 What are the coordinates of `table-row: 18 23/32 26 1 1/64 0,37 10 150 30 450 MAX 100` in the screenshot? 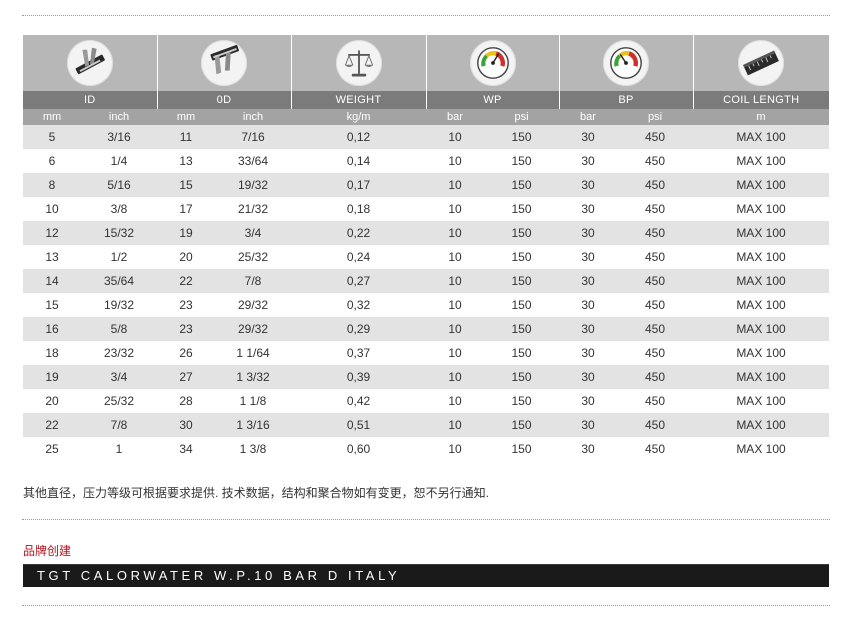 It's located at (426, 353).